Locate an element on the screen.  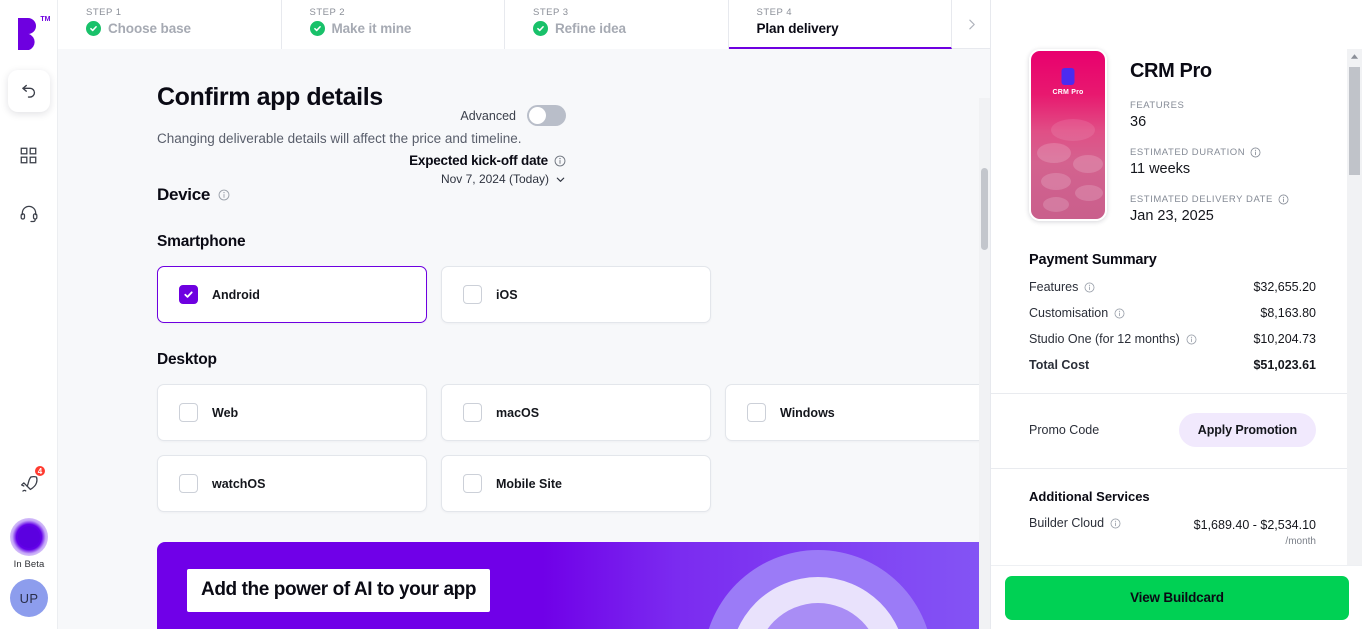
checkbox-windows is located at coordinates (756, 412).